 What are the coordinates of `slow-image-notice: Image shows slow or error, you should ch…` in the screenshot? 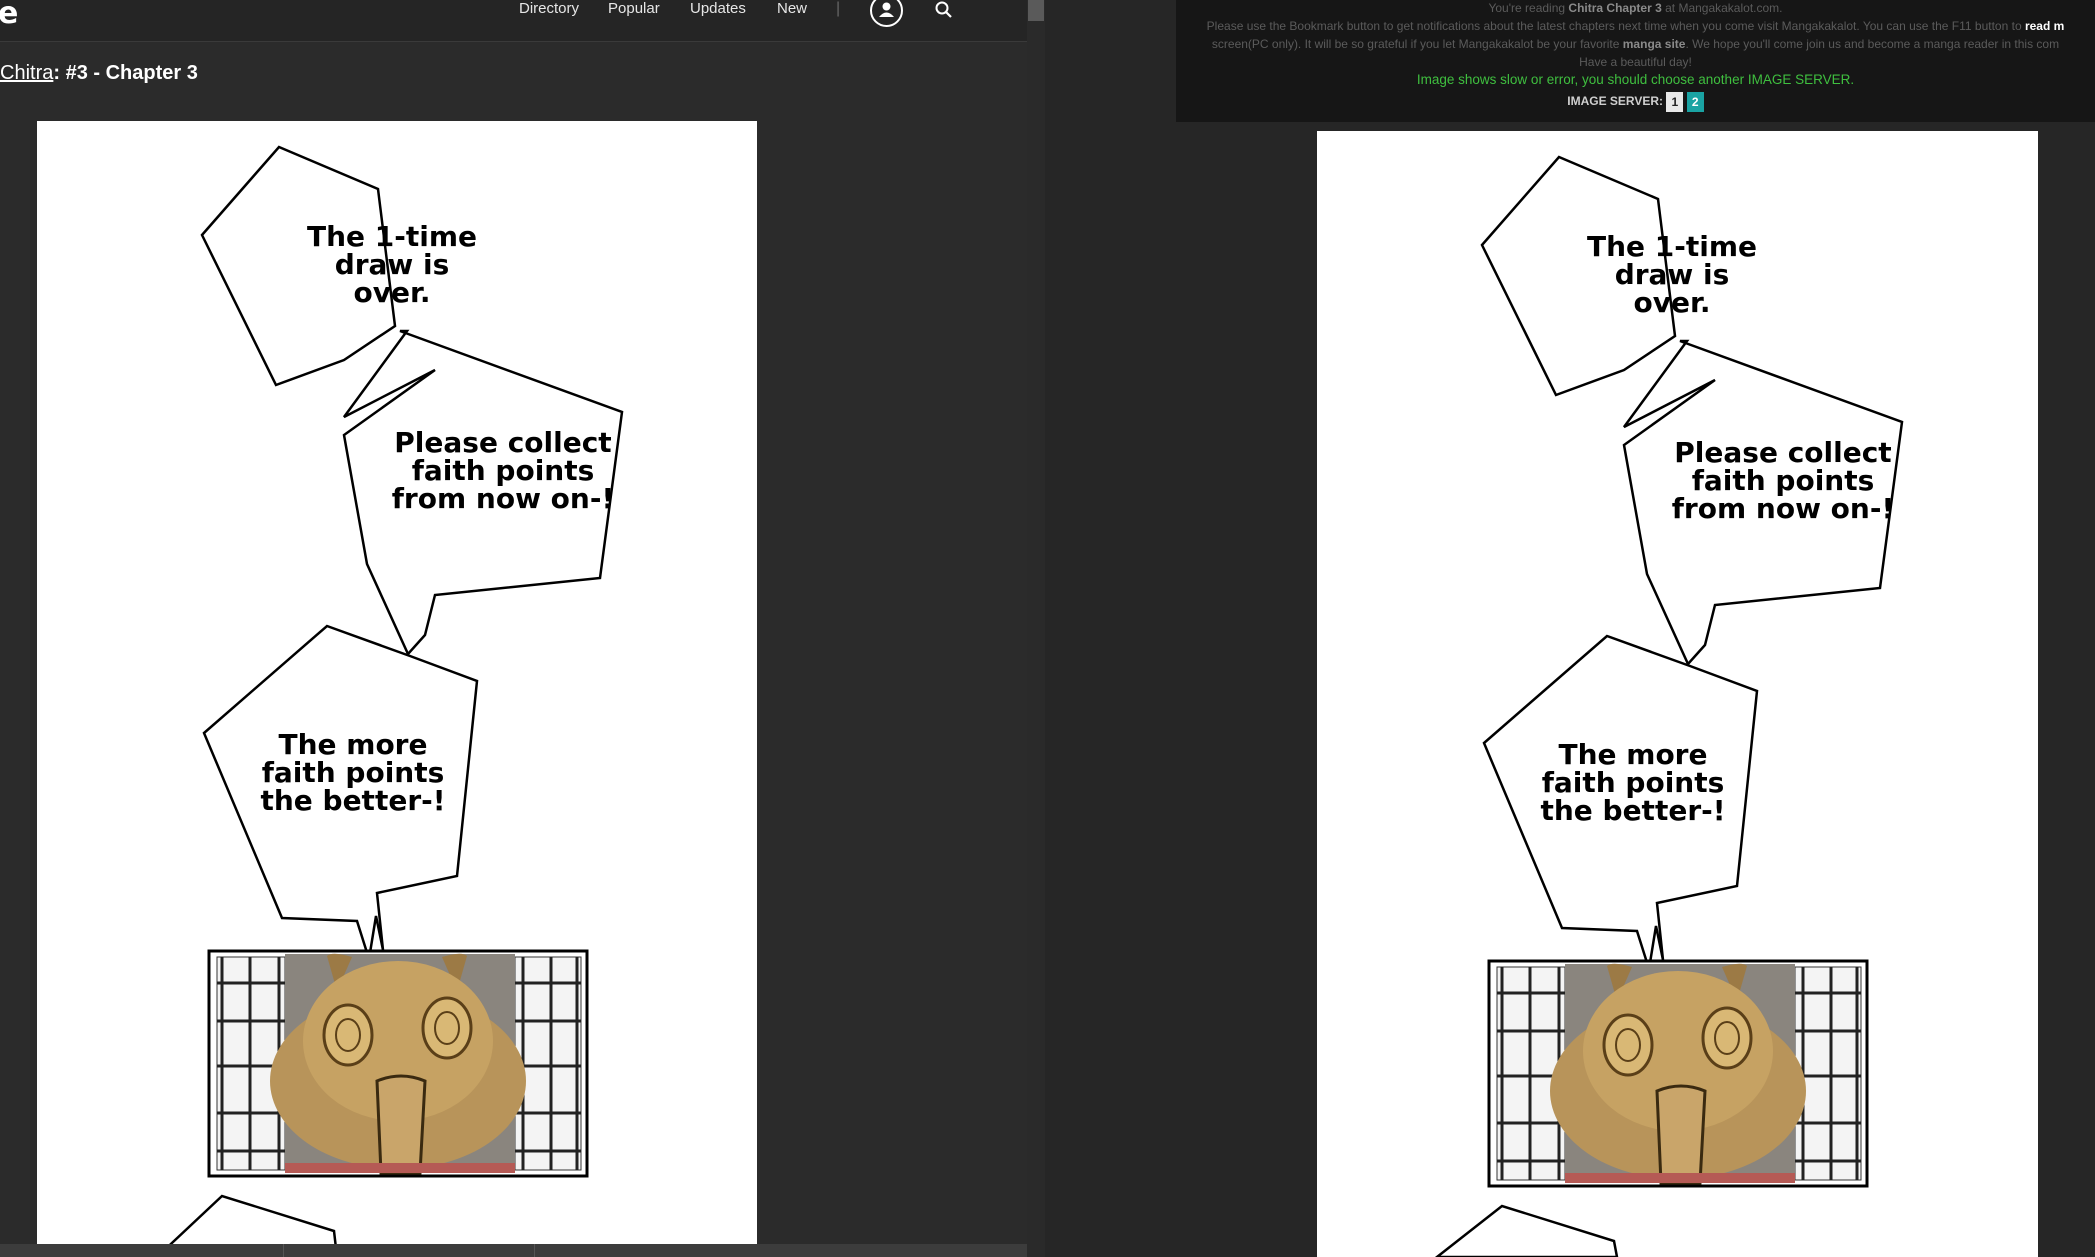 It's located at (1635, 79).